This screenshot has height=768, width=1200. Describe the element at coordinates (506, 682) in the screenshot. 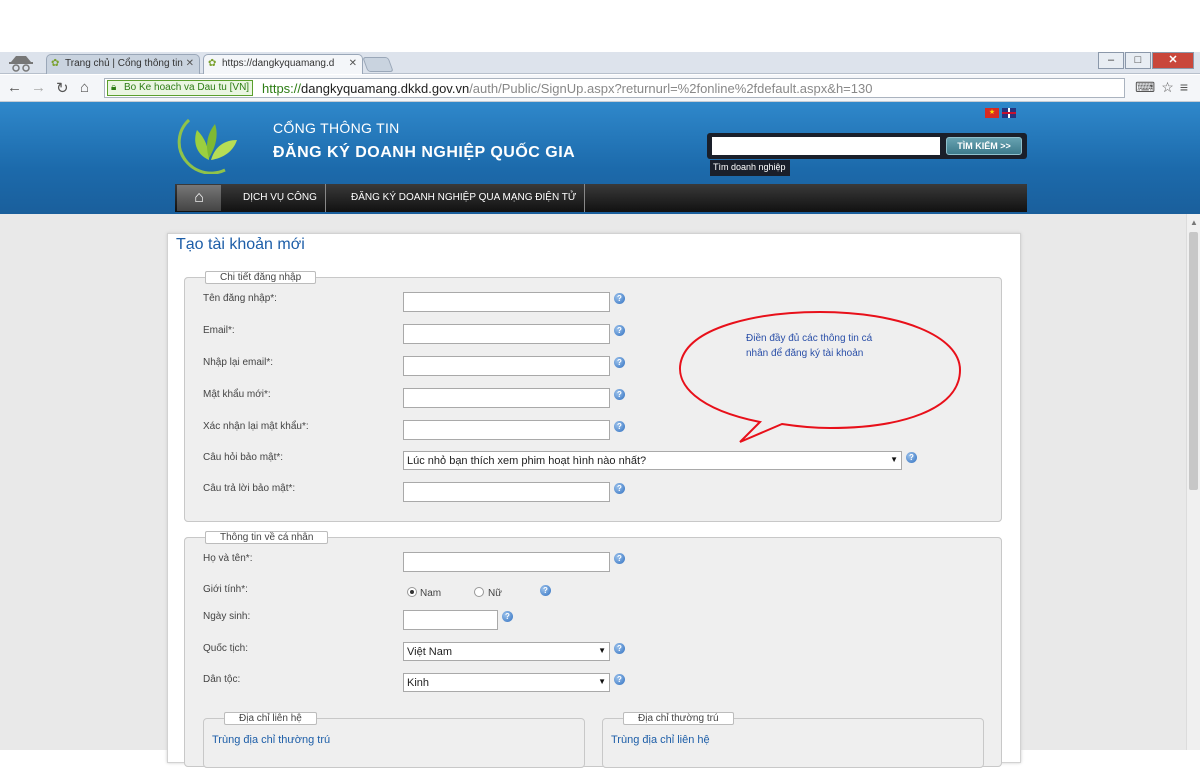

I see `ethnicity-select: Kinh ▼` at that location.